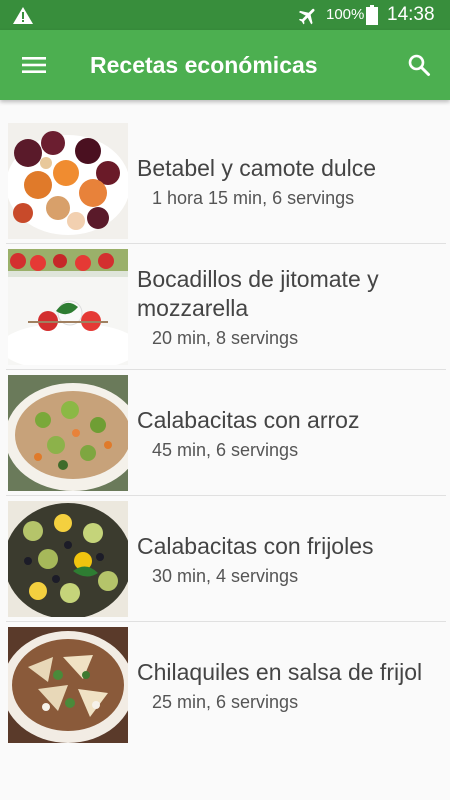  Describe the element at coordinates (345, 14) in the screenshot. I see `battery-percent: 100%` at that location.